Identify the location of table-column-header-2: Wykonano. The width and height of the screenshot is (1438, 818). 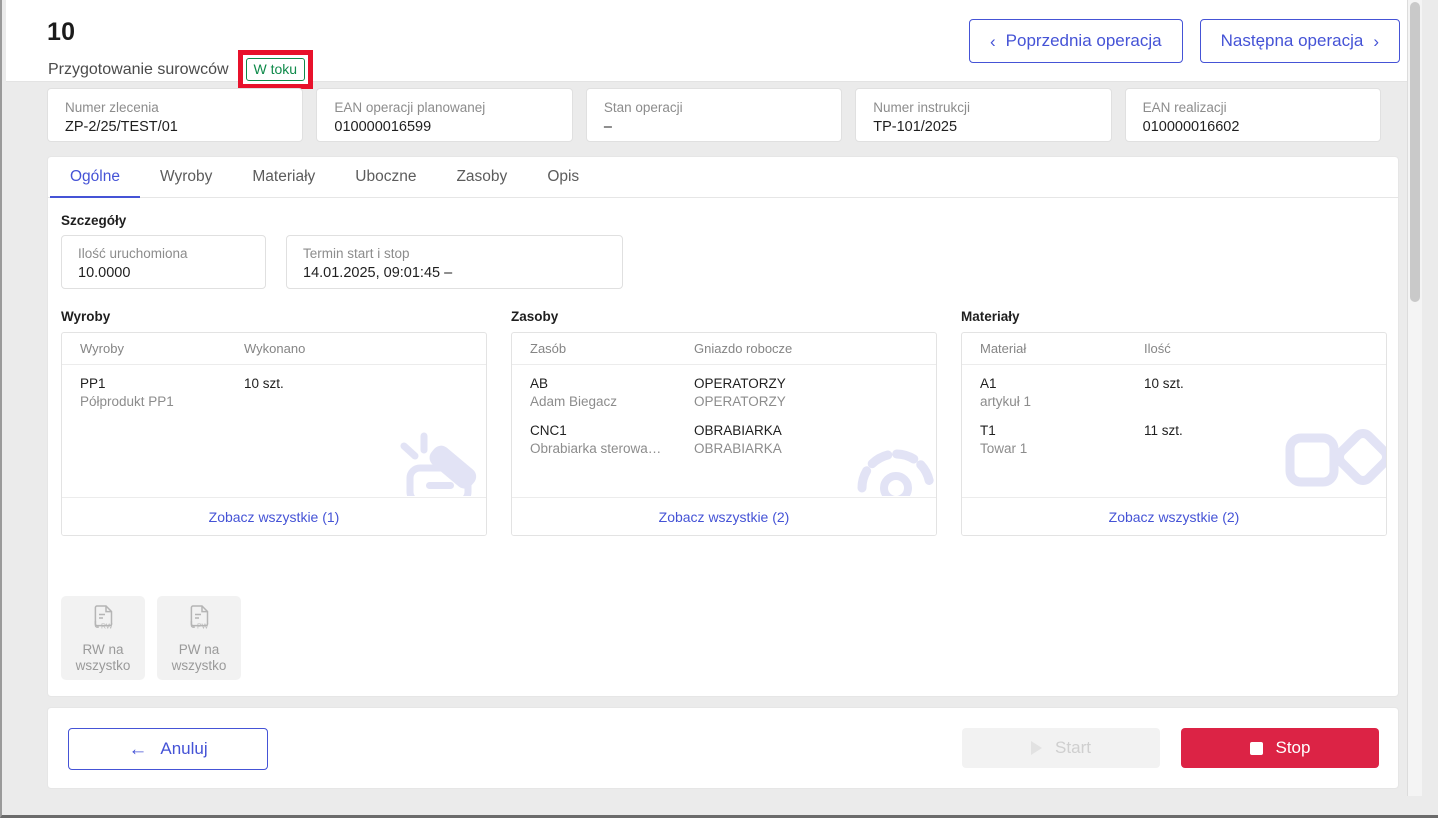
(275, 348).